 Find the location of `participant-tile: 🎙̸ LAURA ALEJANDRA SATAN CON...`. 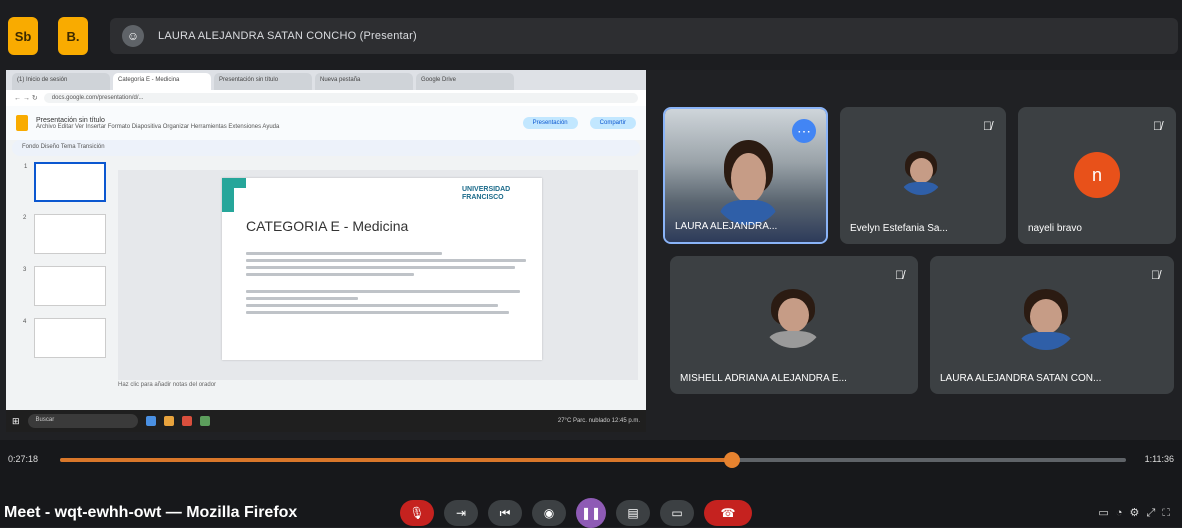

participant-tile: 🎙̸ LAURA ALEJANDRA SATAN CON... is located at coordinates (1052, 325).